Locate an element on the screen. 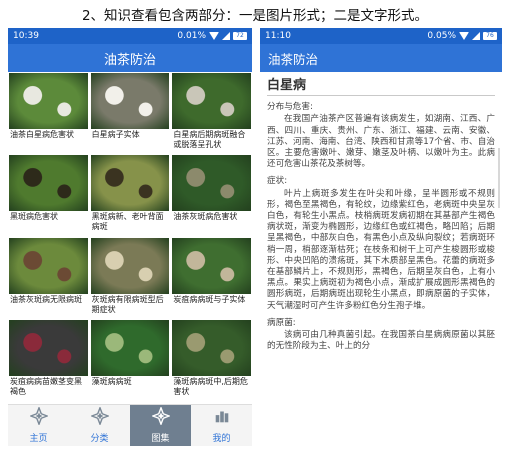 Image resolution: width=510 pixels, height=450 pixels. gallery-item: 灰斑病有限病斑型后期症状 is located at coordinates (130, 278).